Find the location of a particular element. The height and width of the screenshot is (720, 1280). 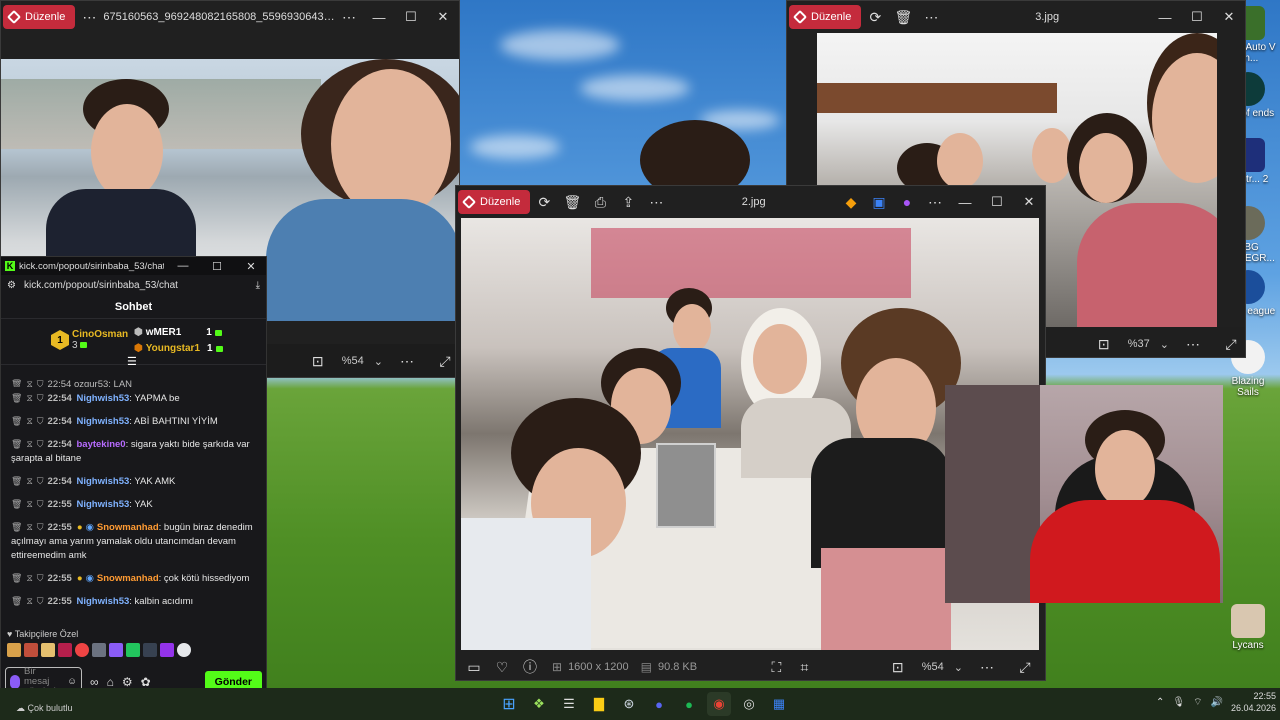

menu-icon: ☰ is located at coordinates (132, 361).